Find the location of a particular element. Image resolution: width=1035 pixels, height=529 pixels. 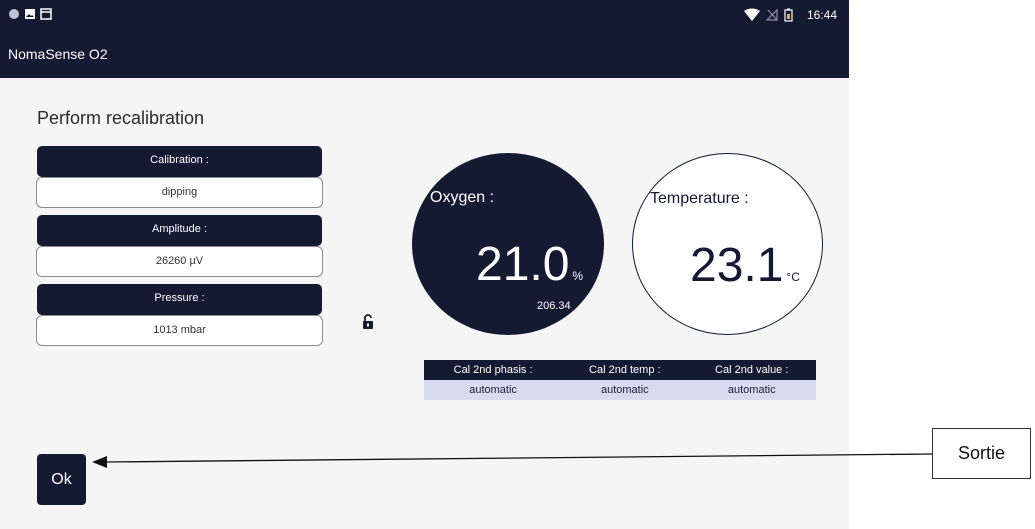

sortie-label-box: Sortie is located at coordinates (981, 453).